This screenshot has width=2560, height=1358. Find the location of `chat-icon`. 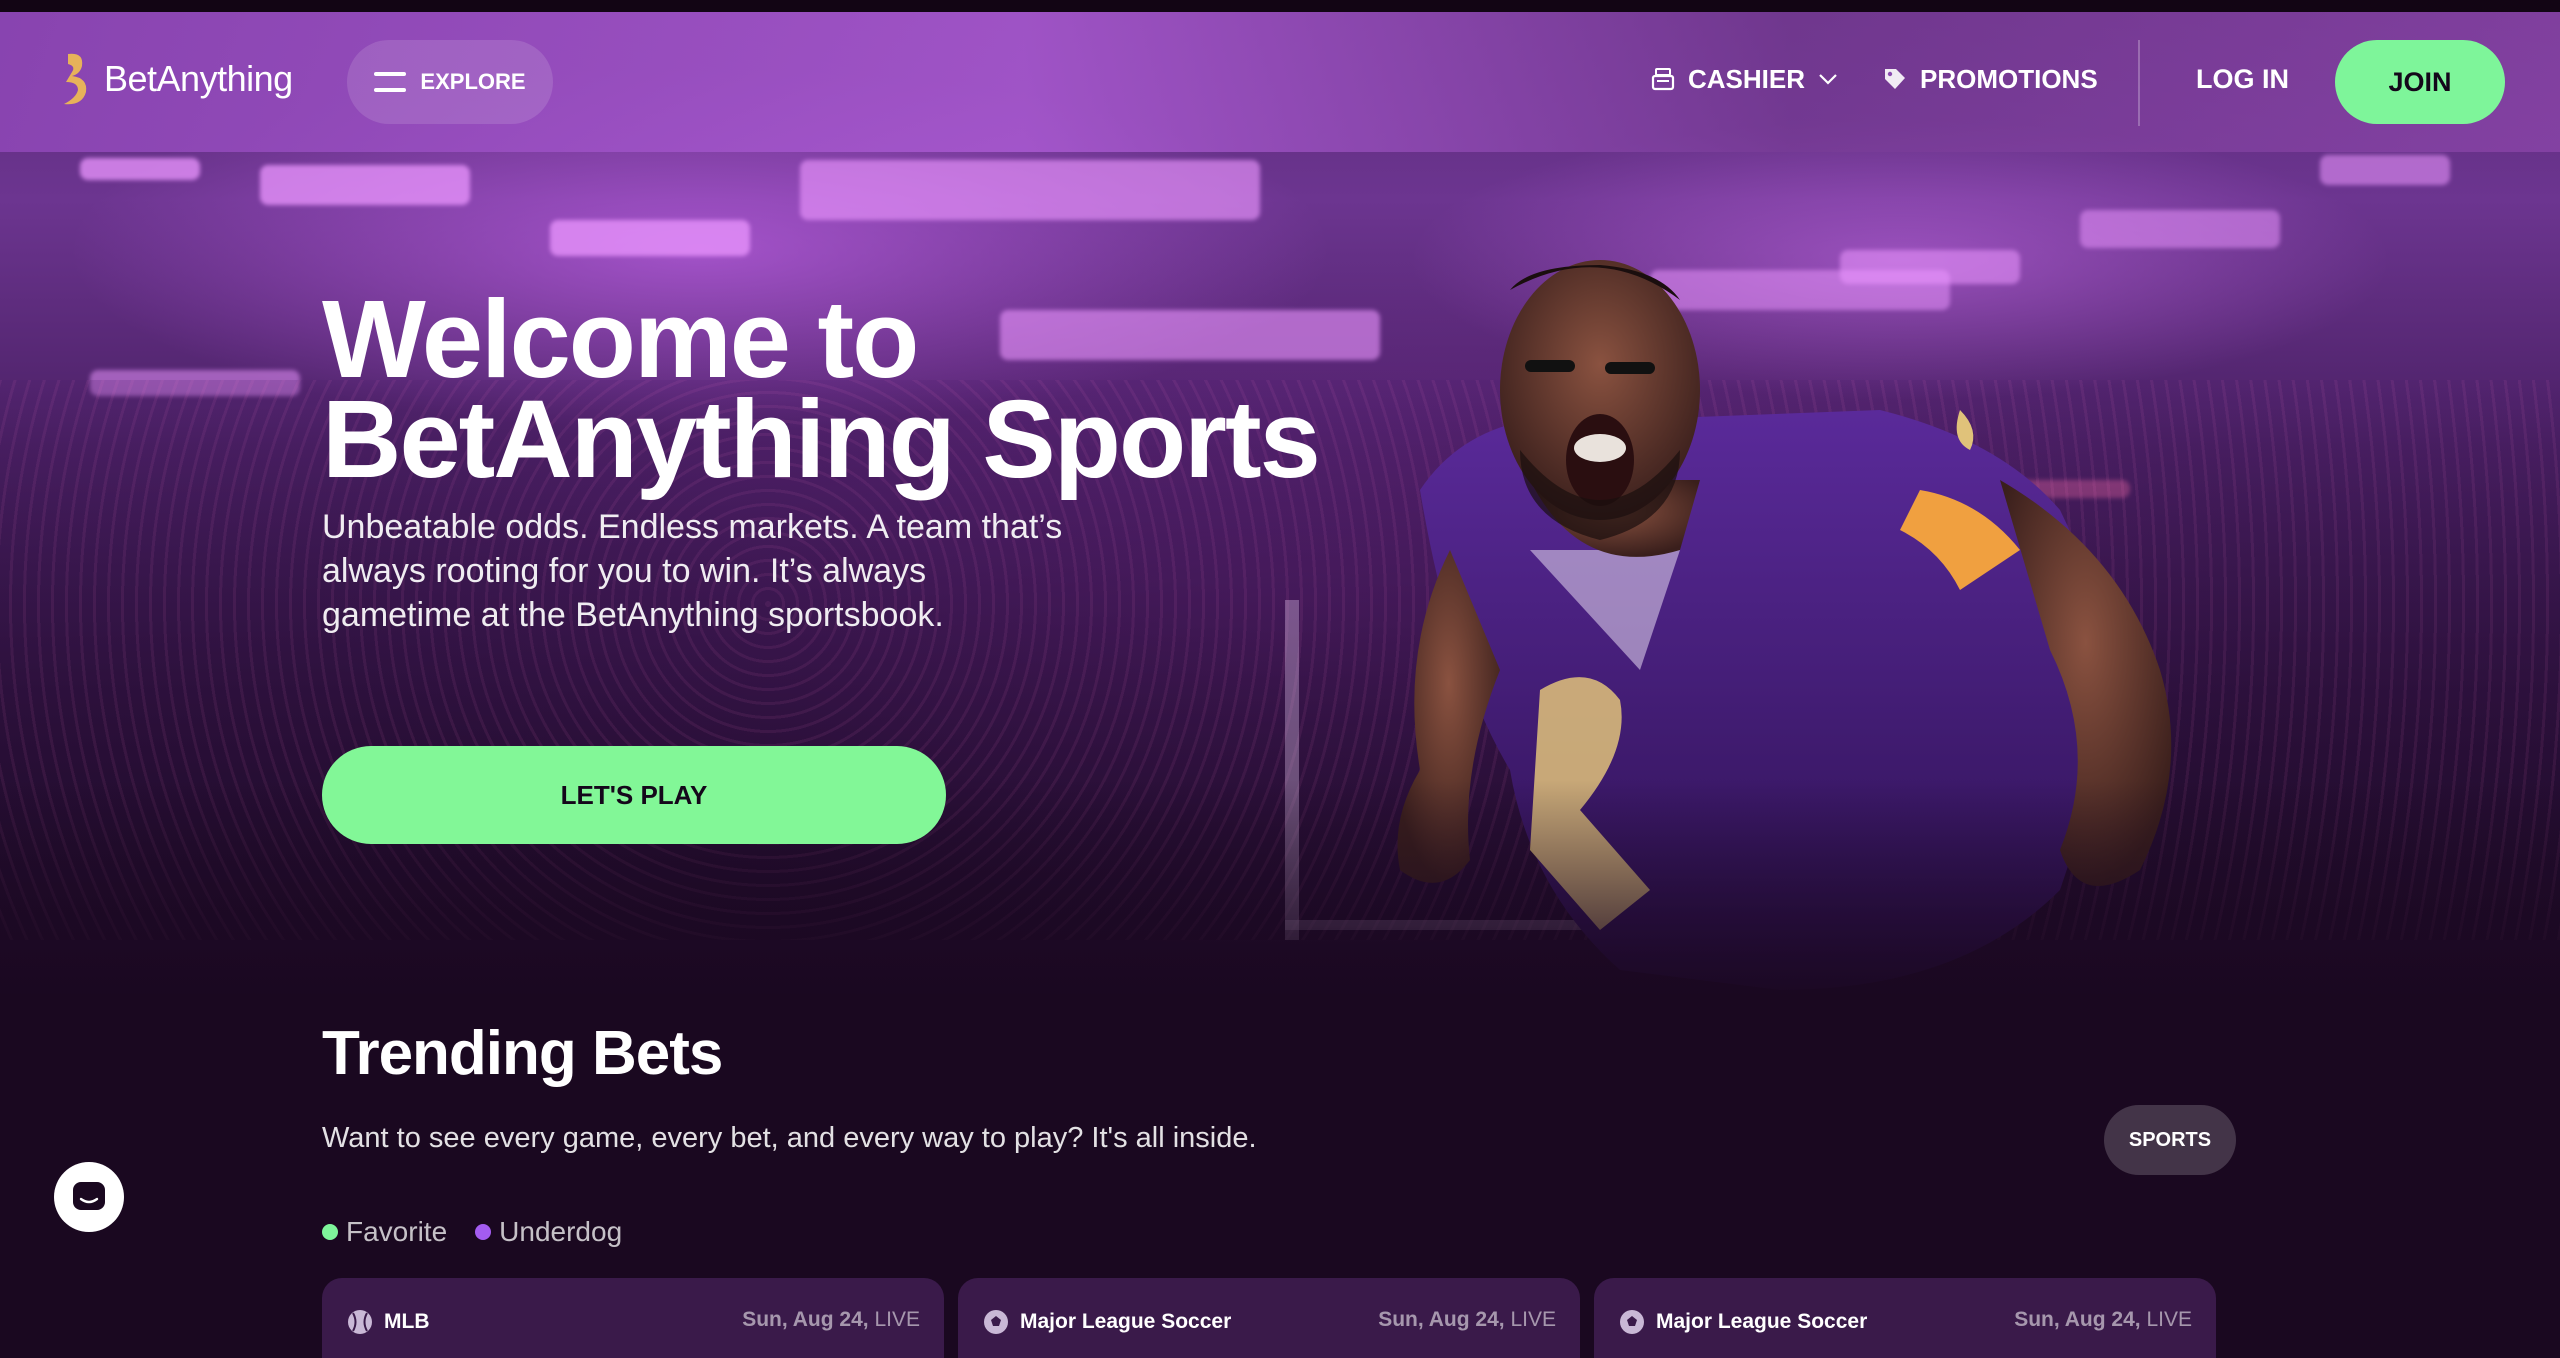

chat-icon is located at coordinates (89, 1196).